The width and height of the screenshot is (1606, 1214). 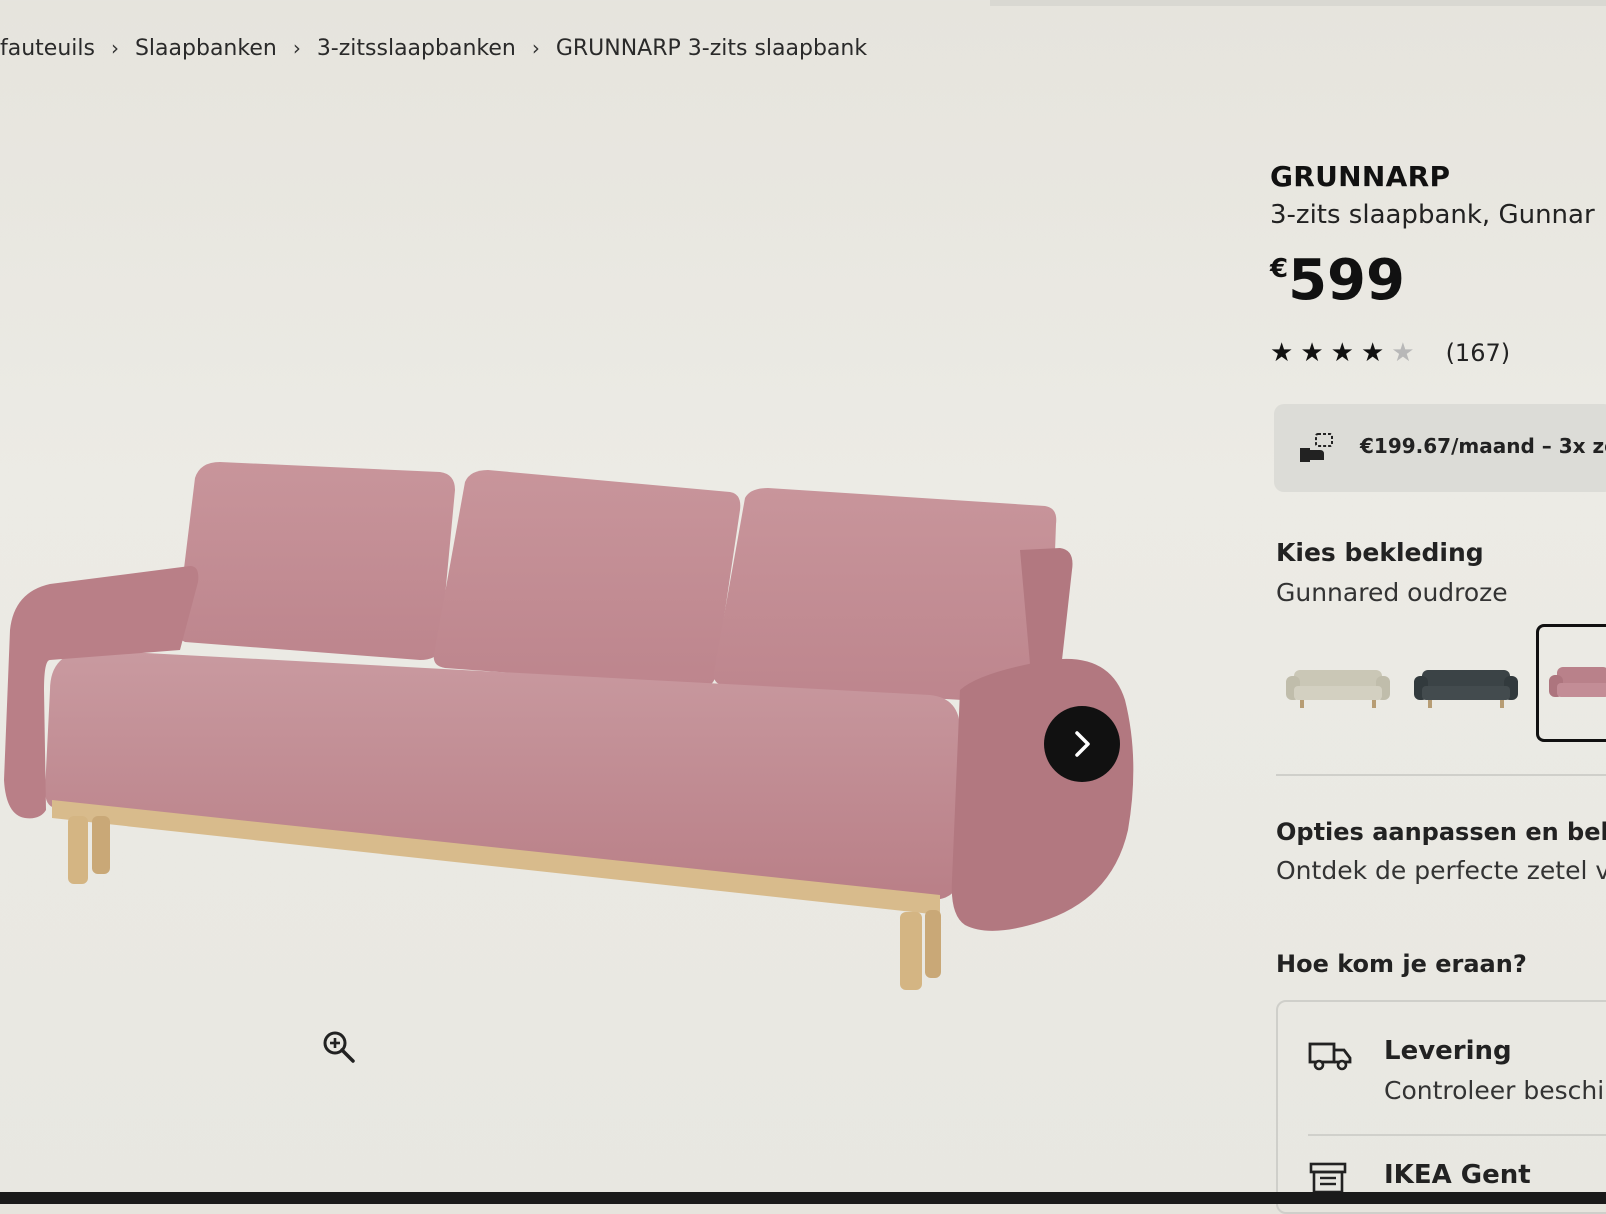 I want to click on delivery-subtext: Controleer beschik, so click(x=1495, y=1090).